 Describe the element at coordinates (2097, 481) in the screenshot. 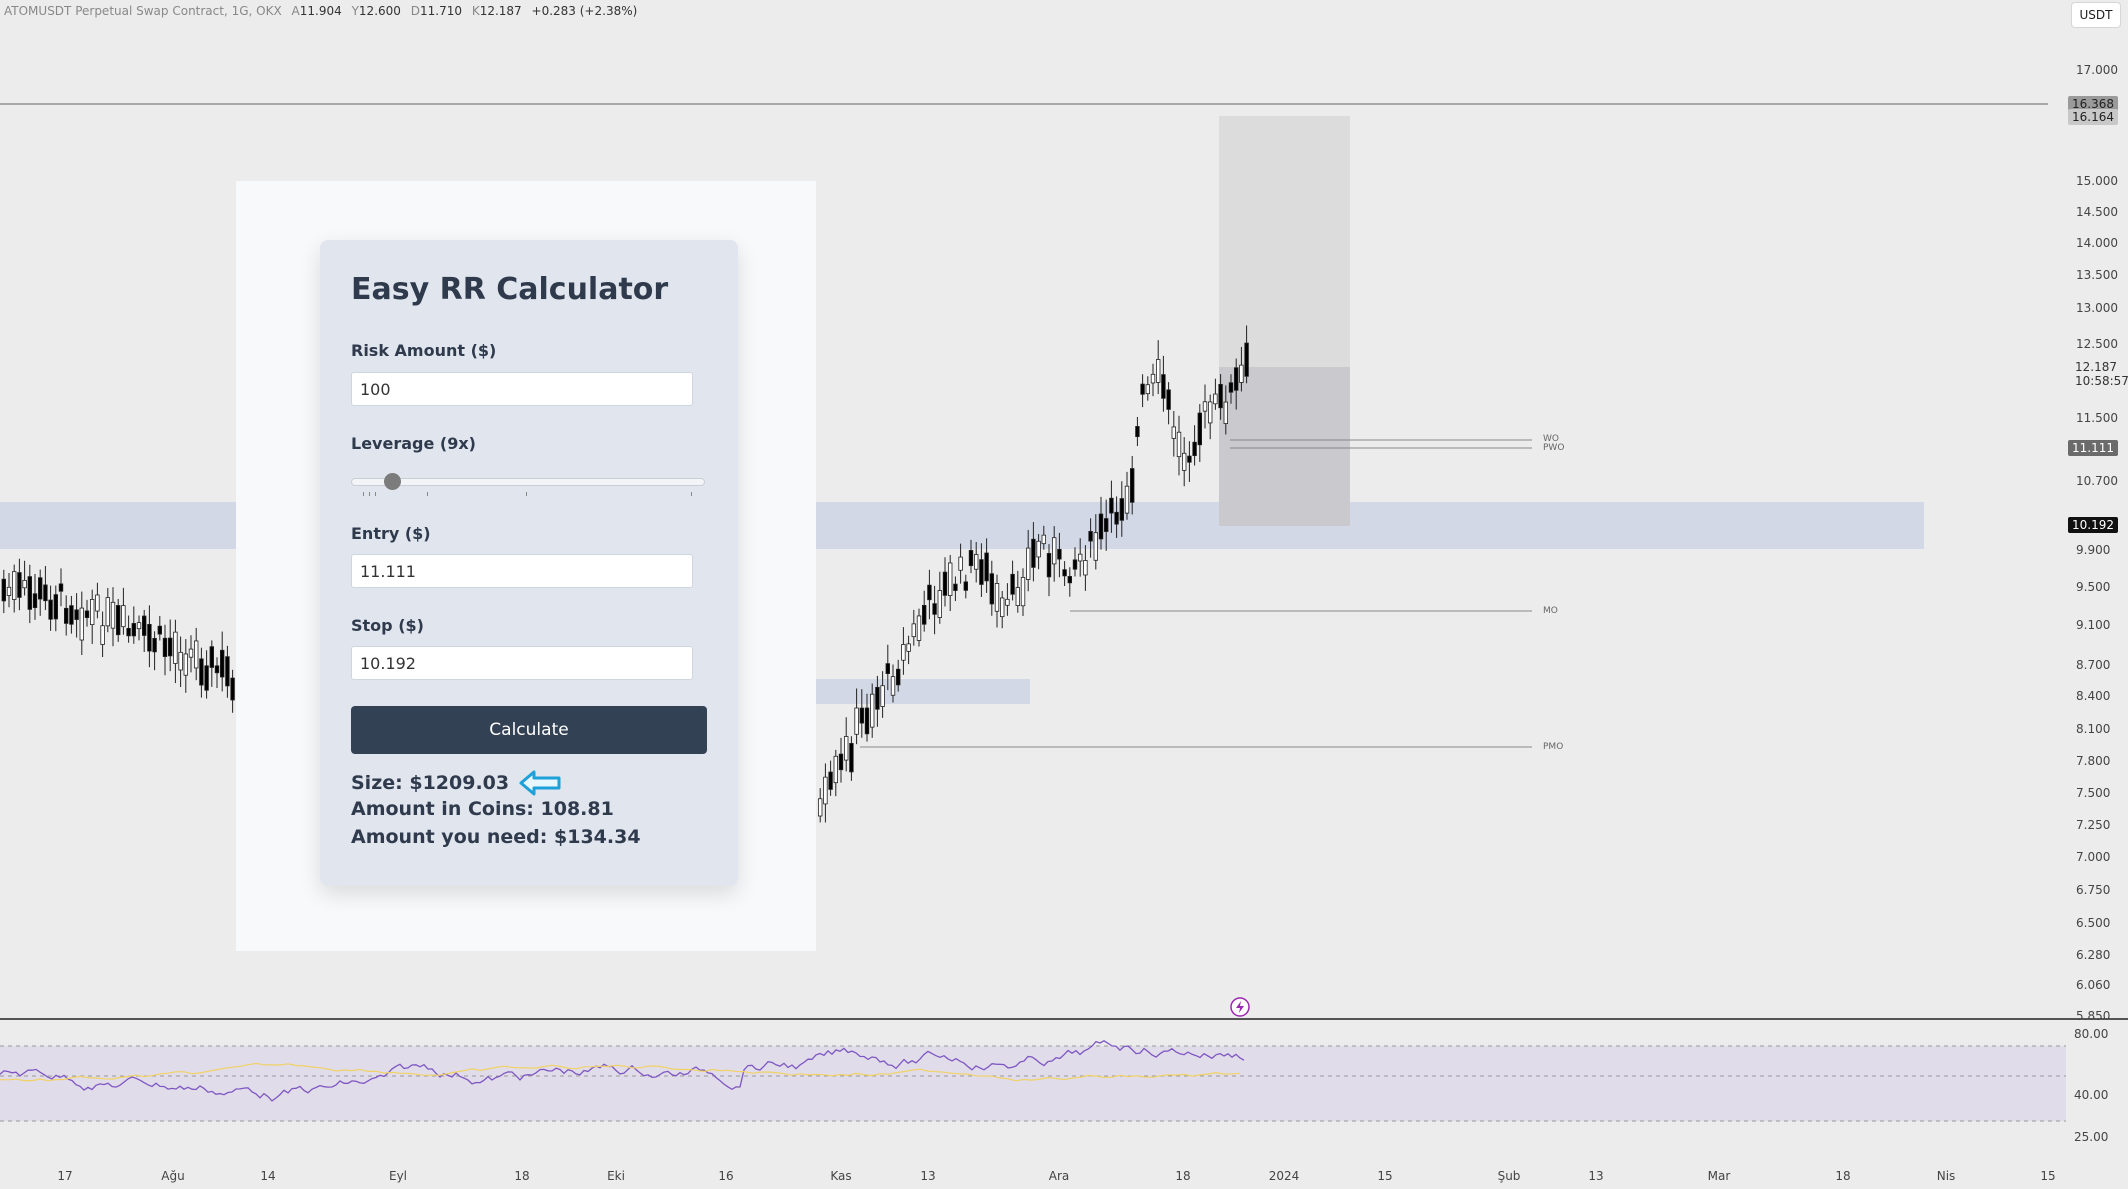

I see `price-tick: 10.700` at that location.